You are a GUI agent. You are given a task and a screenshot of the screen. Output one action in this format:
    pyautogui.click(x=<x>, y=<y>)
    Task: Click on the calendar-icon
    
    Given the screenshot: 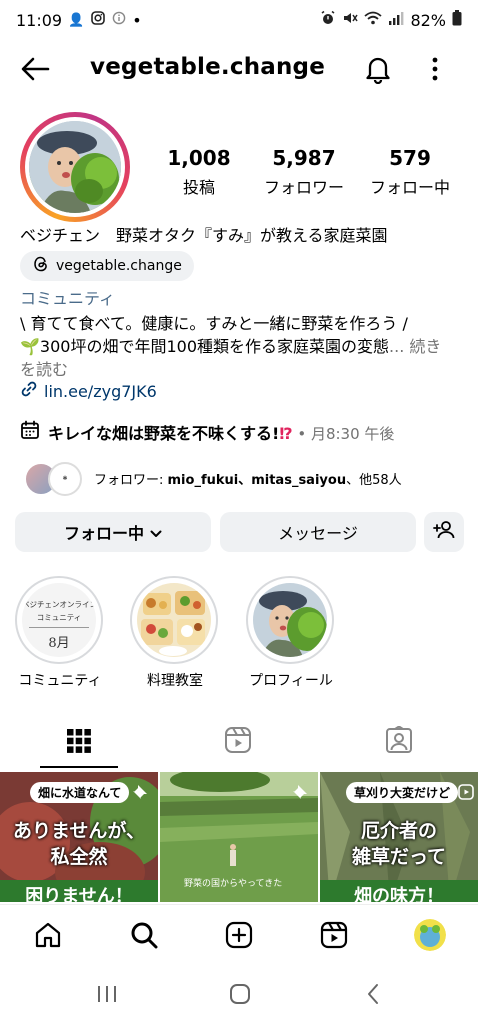 What is the action you would take?
    pyautogui.click(x=30, y=432)
    